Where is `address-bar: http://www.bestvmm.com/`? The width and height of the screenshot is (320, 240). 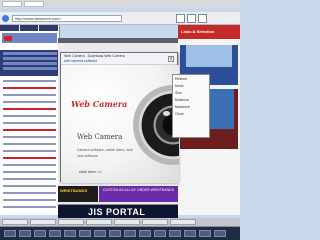 address-bar: http://www.bestvmm.com/ is located at coordinates (120, 18).